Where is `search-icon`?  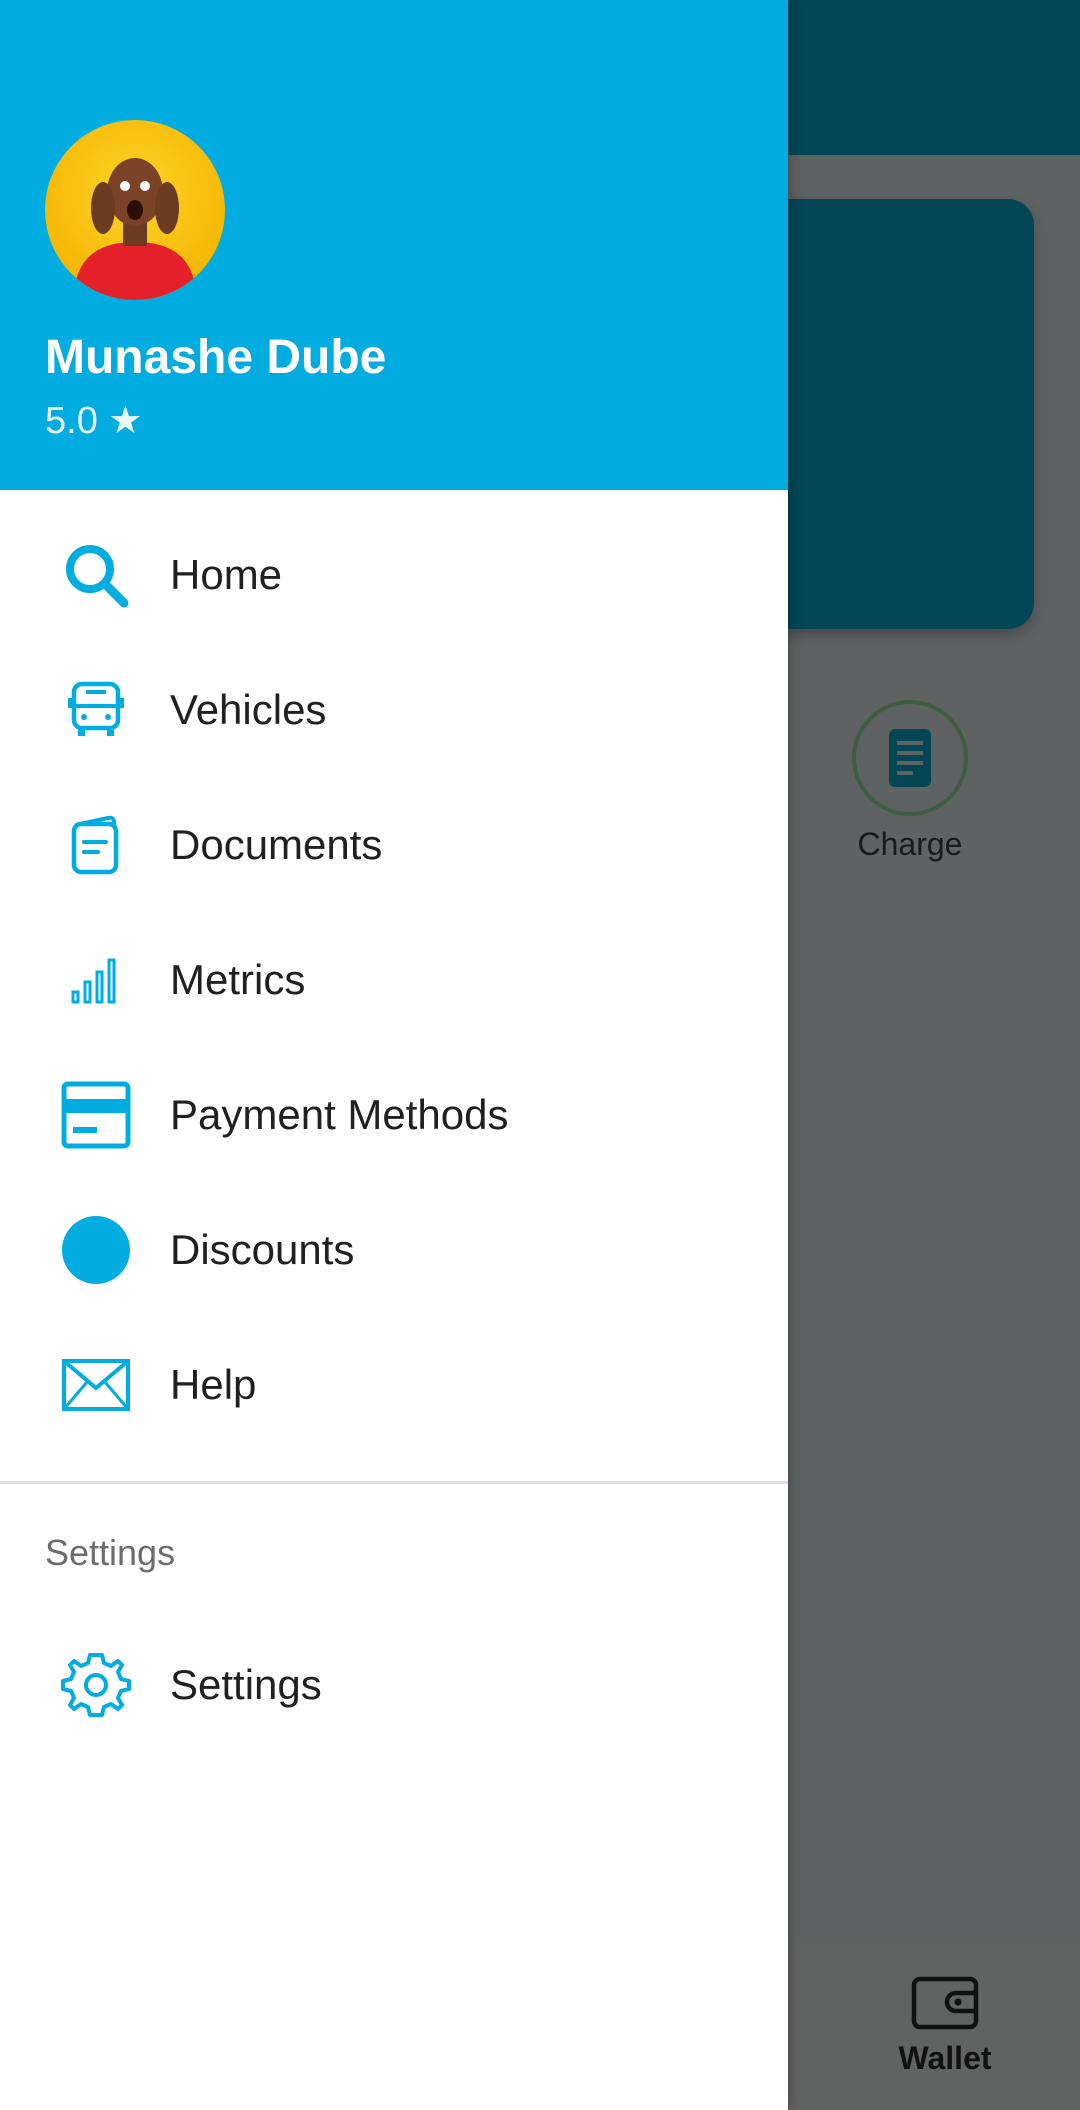
search-icon is located at coordinates (96, 575).